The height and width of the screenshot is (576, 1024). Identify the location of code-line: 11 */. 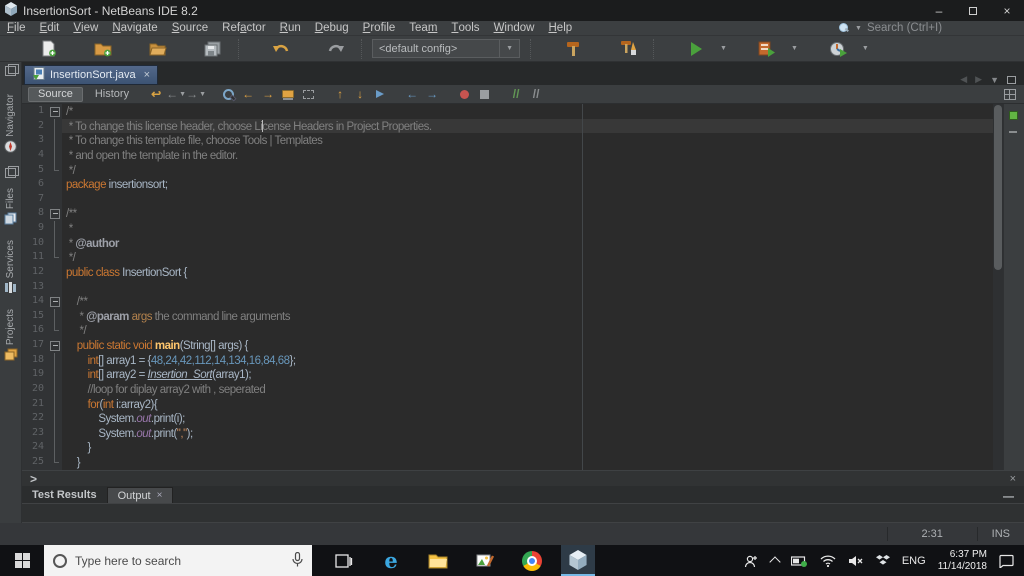
(523, 257).